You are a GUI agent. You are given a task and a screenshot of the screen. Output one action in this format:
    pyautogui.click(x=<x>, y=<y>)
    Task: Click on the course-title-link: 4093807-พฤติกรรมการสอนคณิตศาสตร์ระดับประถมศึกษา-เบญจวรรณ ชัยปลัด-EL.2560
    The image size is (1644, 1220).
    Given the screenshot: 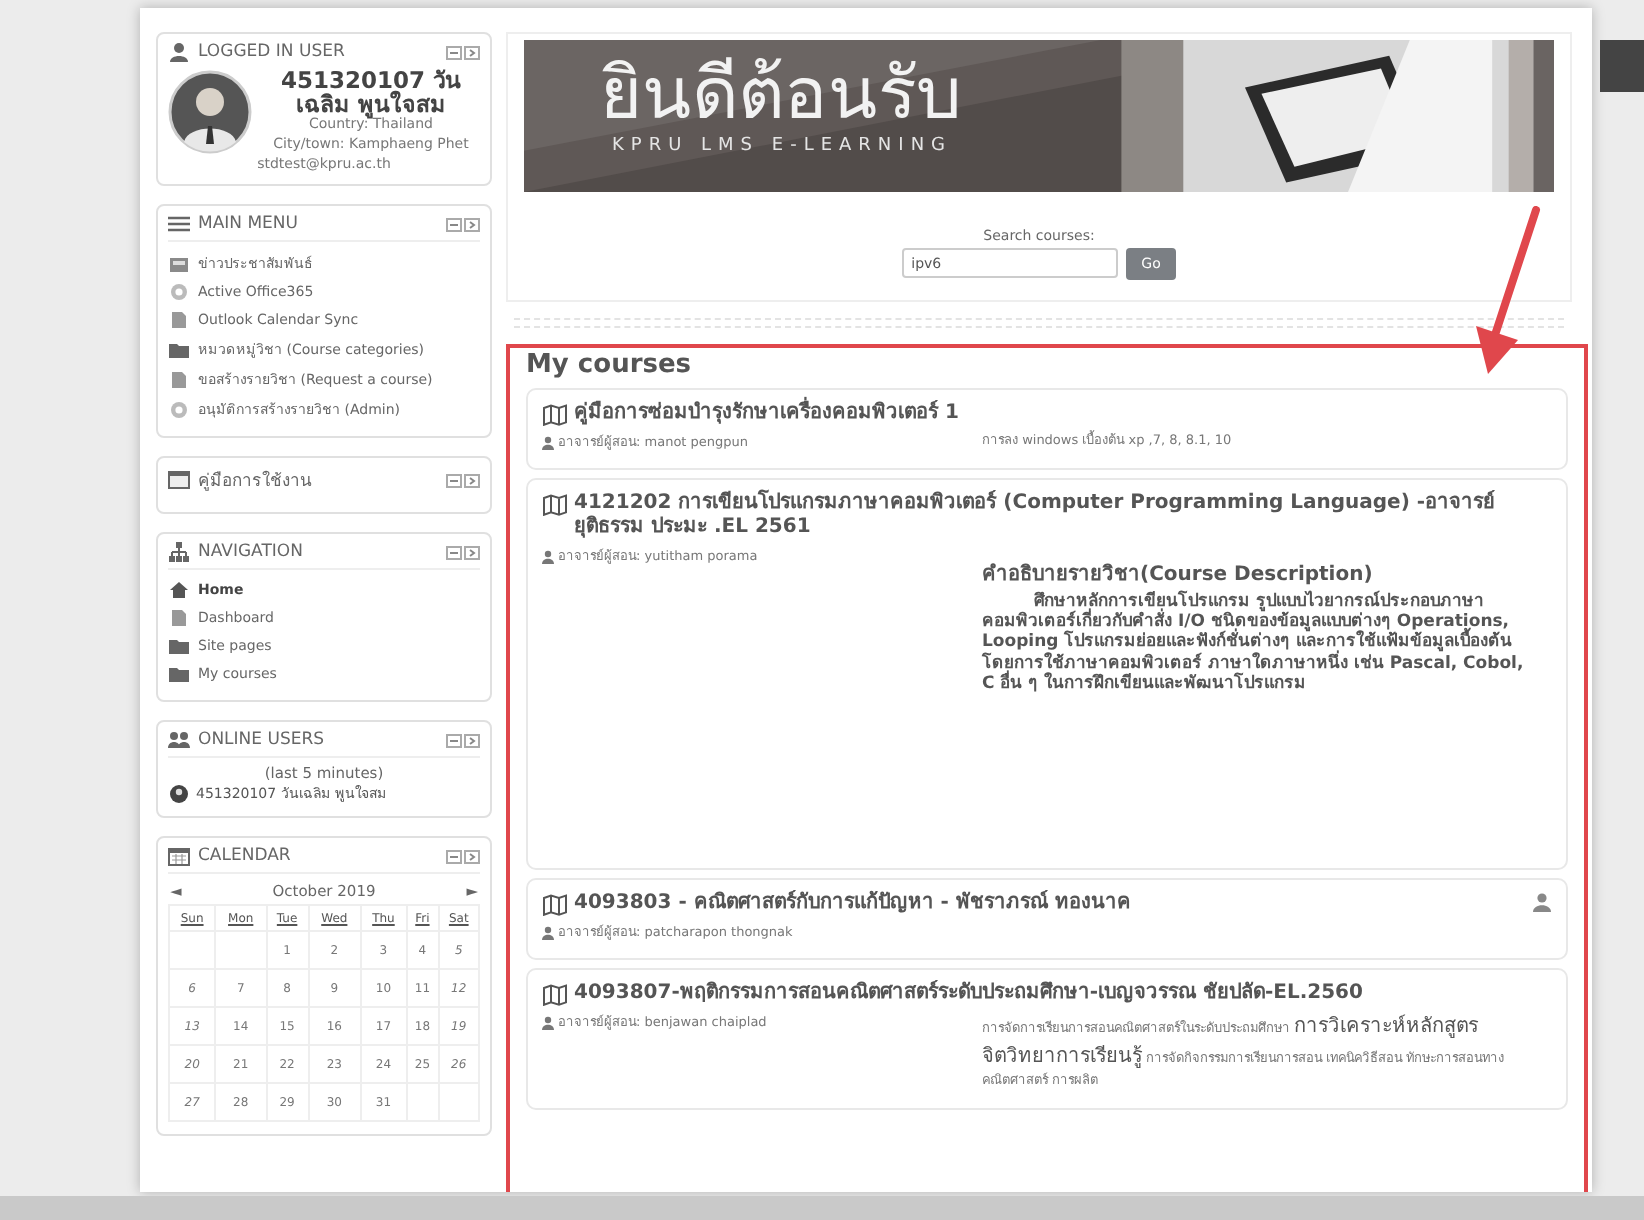 What is the action you would take?
    pyautogui.click(x=1063, y=994)
    